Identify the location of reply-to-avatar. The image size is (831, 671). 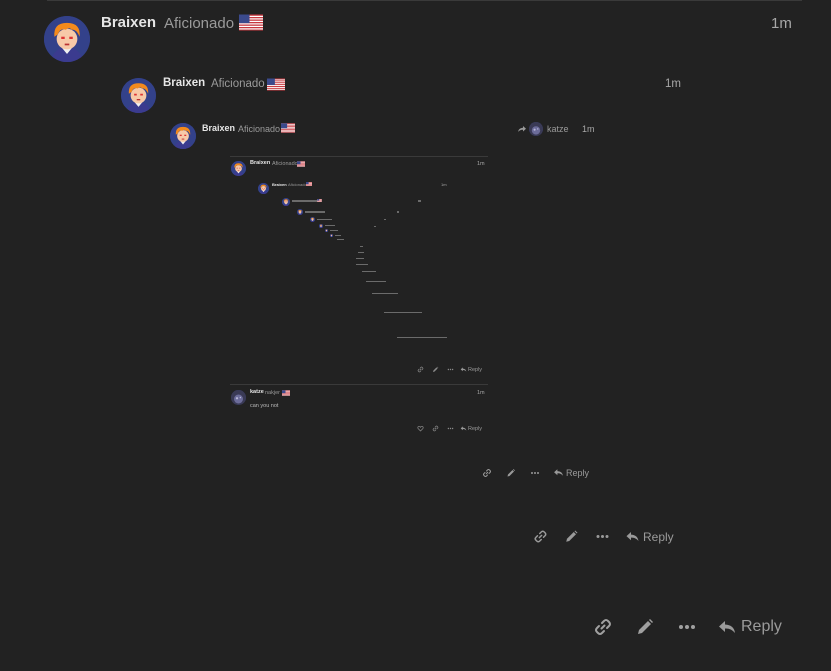
(536, 129).